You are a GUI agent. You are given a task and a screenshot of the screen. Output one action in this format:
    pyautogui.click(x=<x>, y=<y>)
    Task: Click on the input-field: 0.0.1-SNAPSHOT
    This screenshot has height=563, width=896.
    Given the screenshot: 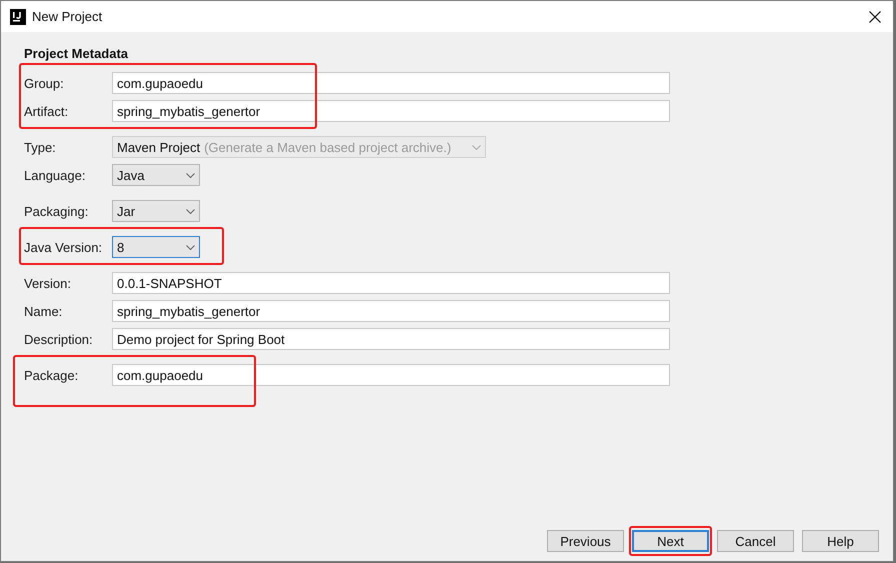 What is the action you would take?
    pyautogui.click(x=391, y=283)
    